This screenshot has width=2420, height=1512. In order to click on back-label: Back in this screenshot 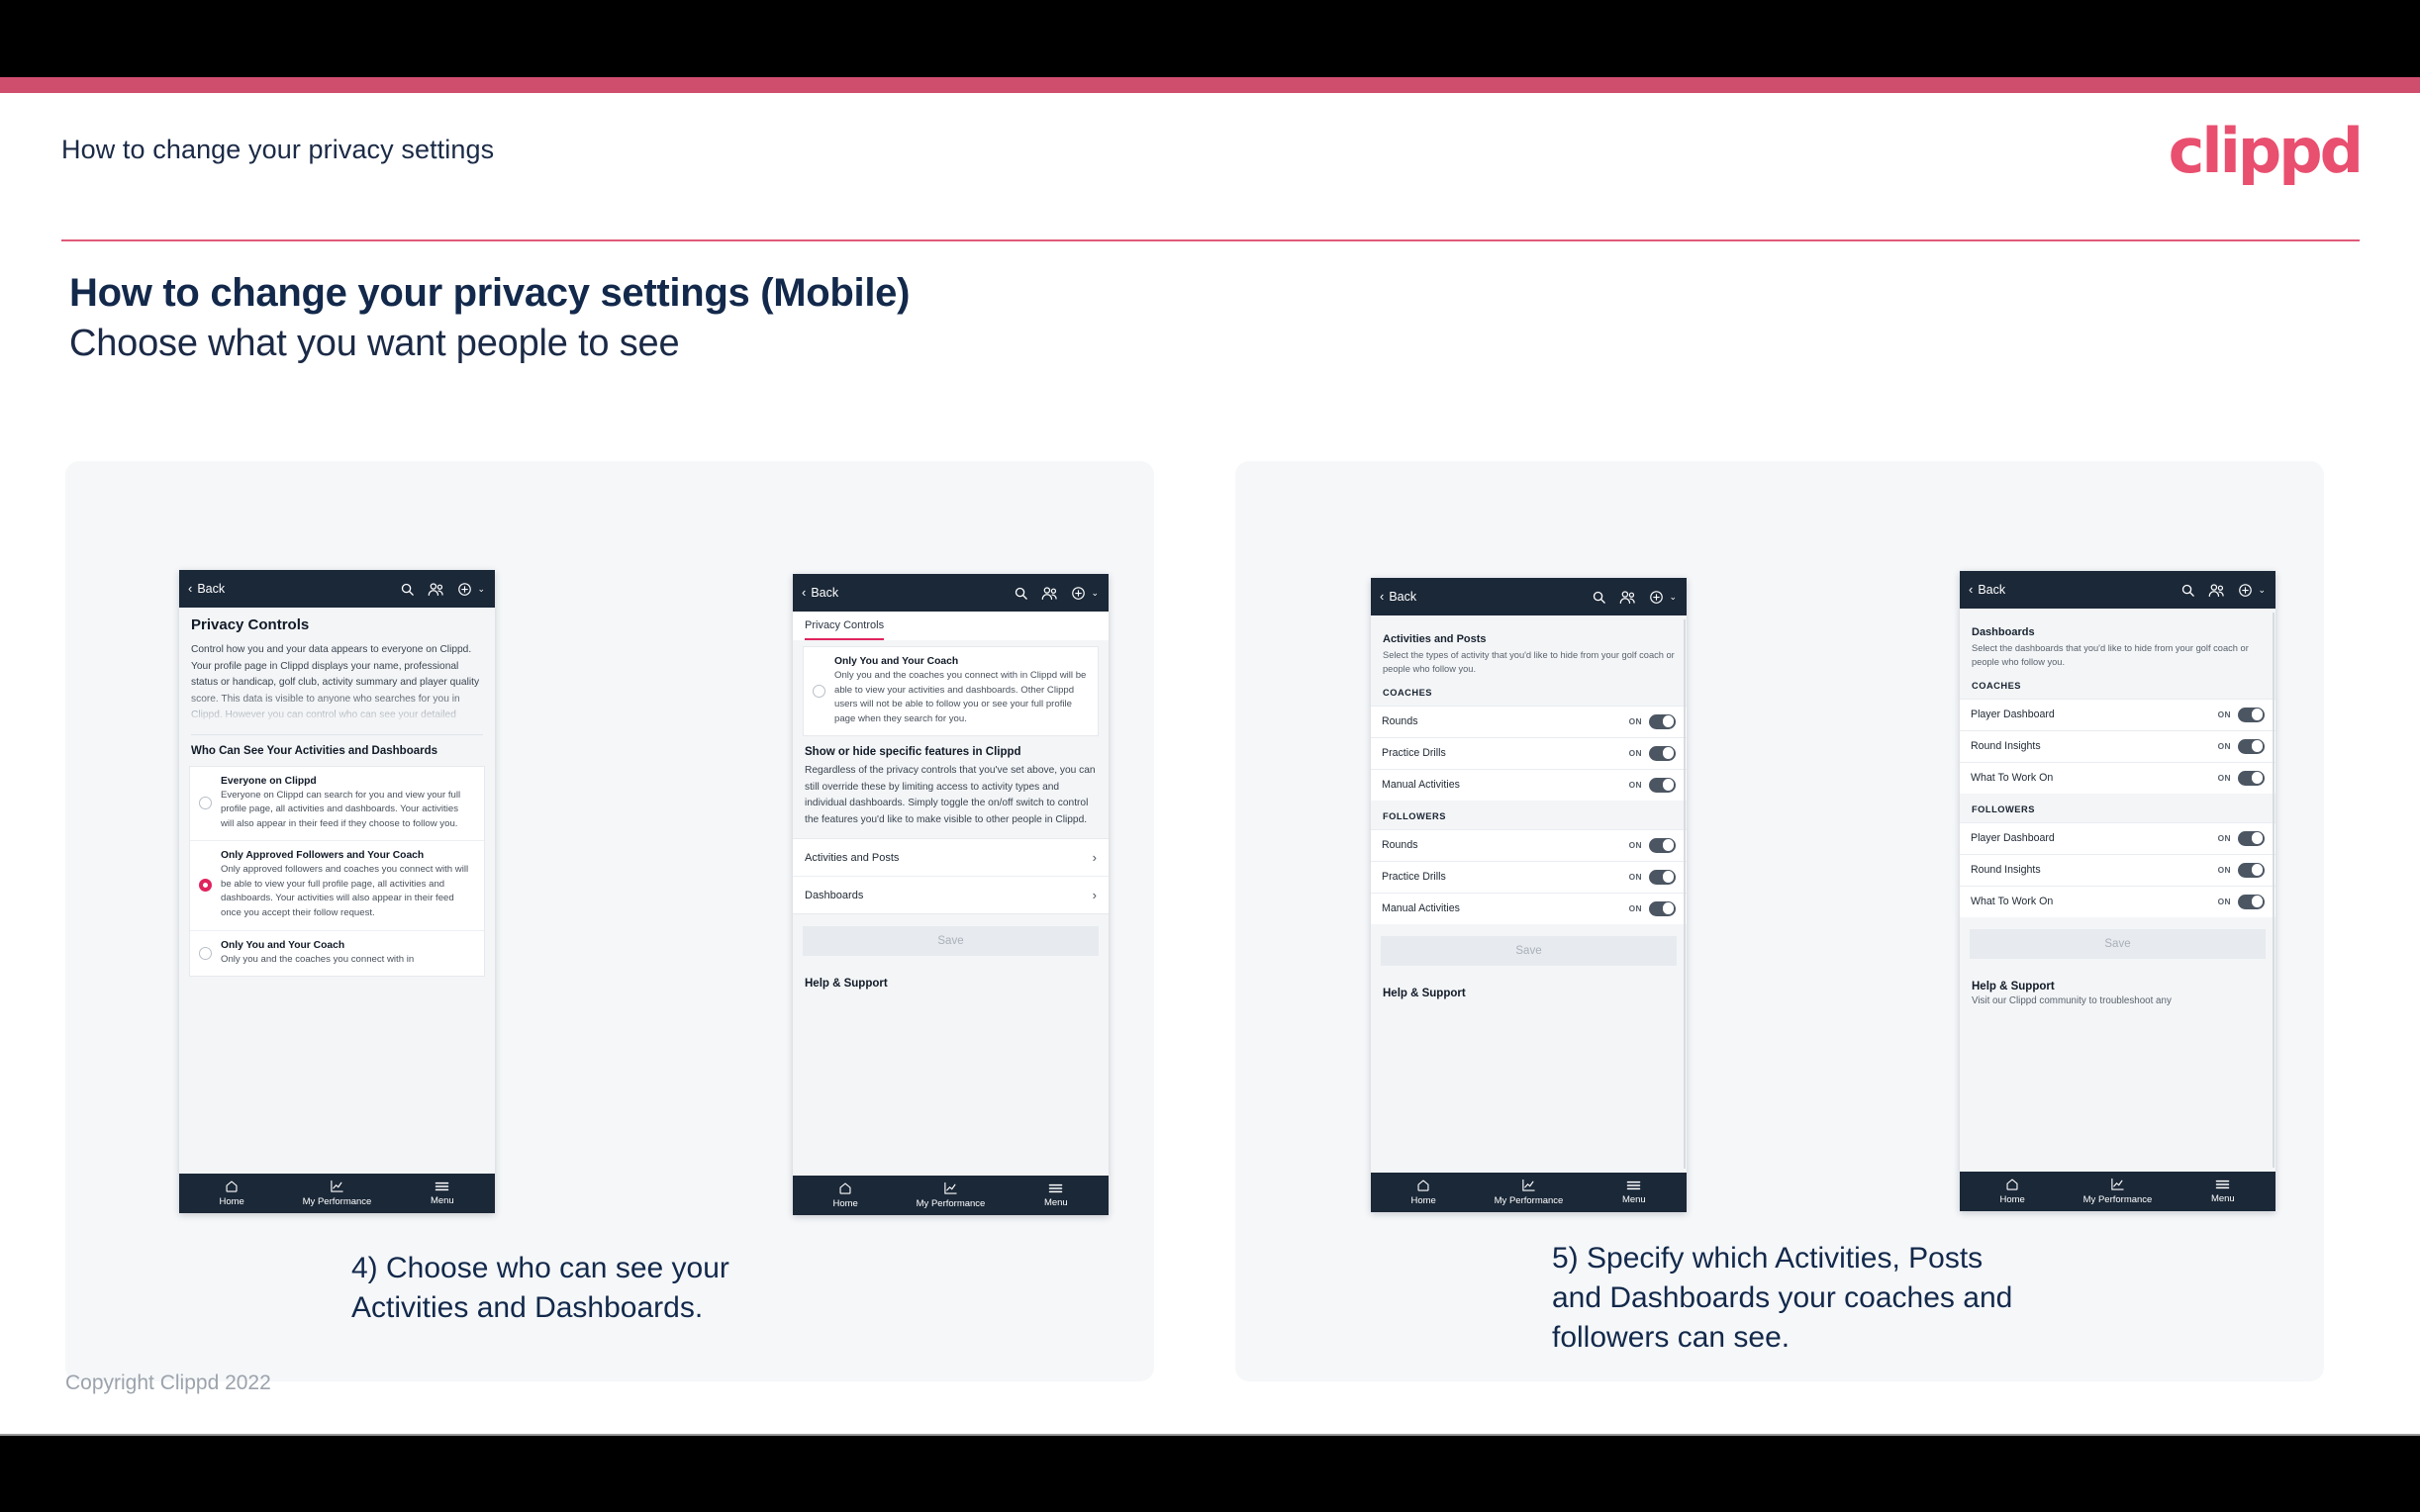, I will do `click(1403, 597)`.